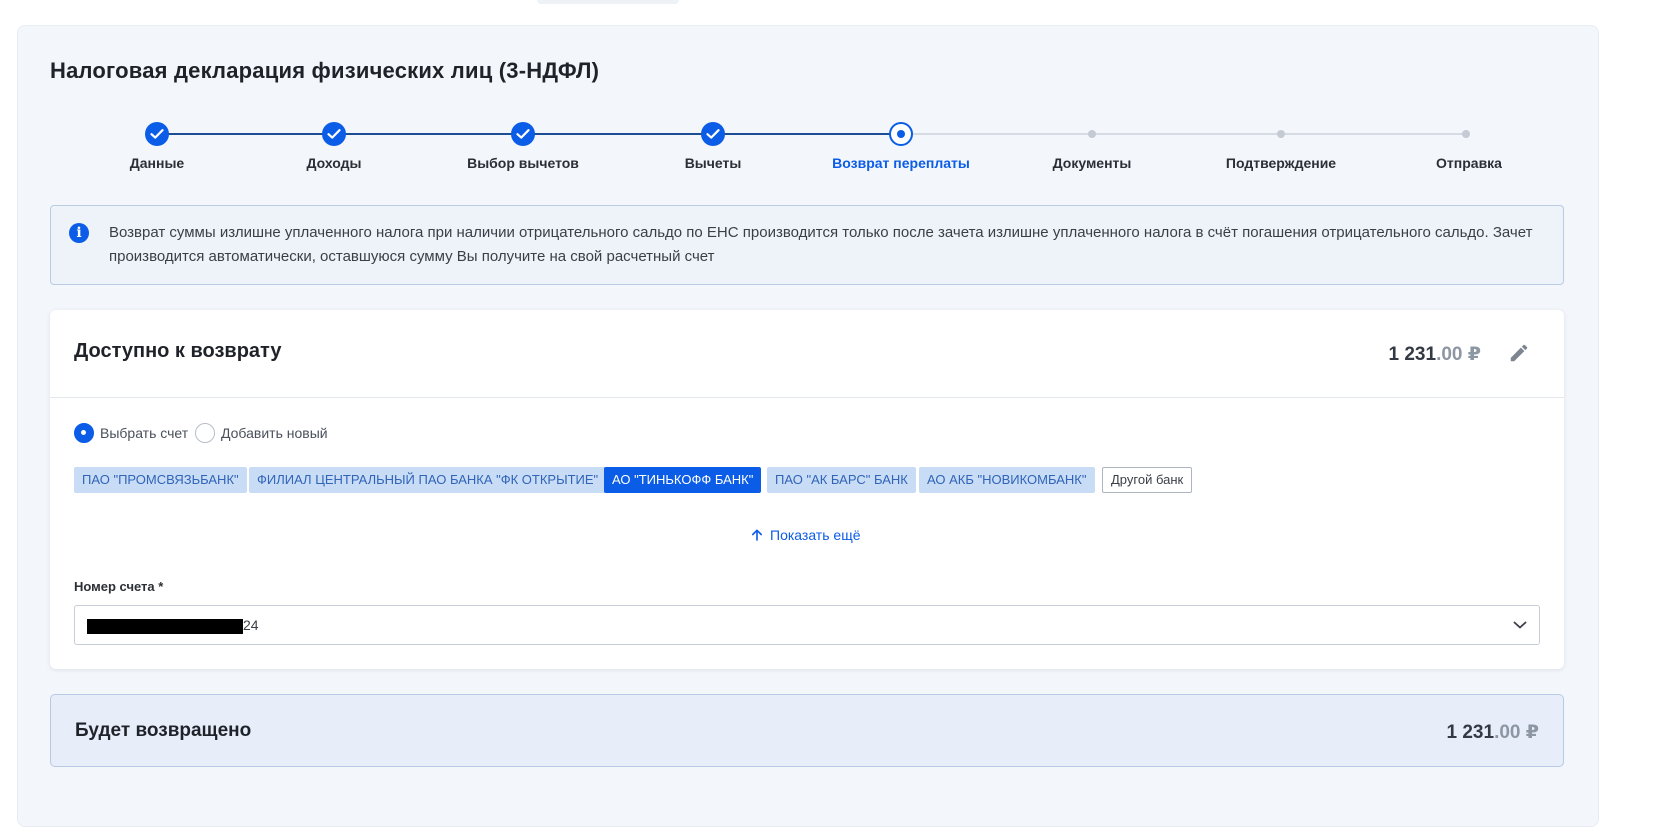 The height and width of the screenshot is (827, 1659). What do you see at coordinates (1519, 353) in the screenshot?
I see `pencil-icon` at bounding box center [1519, 353].